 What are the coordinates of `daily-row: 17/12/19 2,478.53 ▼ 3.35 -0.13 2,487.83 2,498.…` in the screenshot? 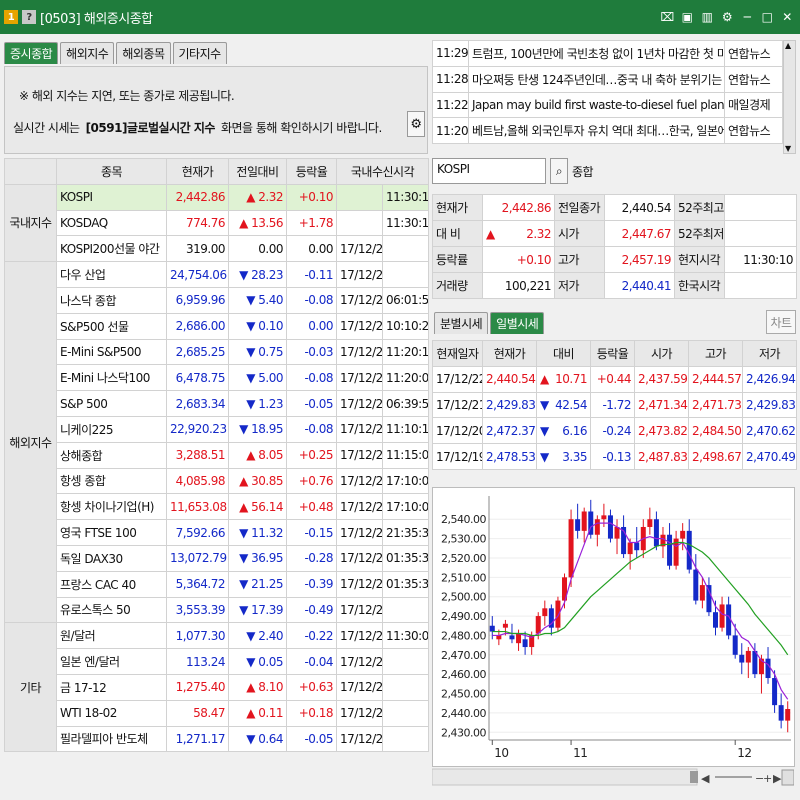 It's located at (614, 456).